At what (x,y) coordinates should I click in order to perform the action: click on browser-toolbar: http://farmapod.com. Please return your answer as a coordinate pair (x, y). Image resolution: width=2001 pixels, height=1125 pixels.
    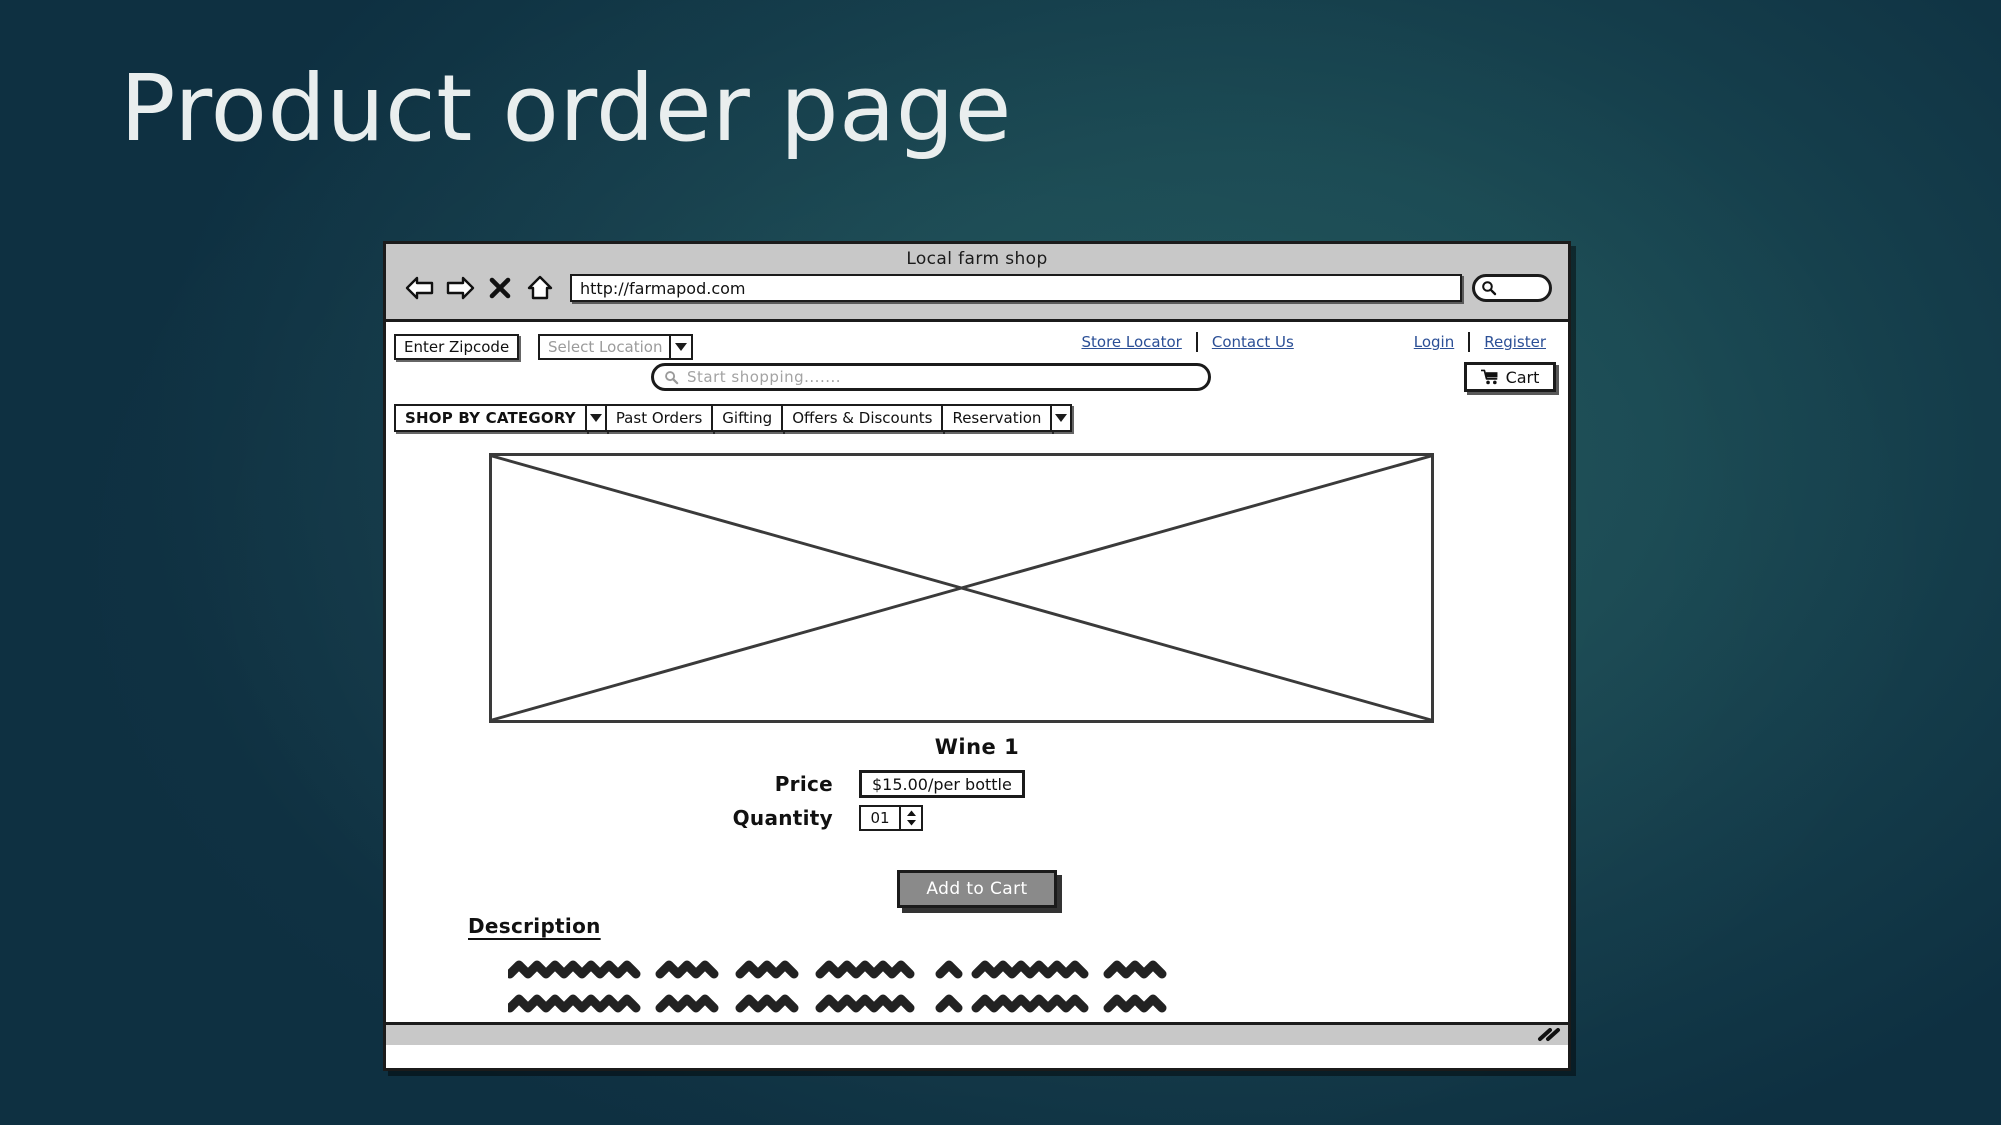
    Looking at the image, I should click on (977, 287).